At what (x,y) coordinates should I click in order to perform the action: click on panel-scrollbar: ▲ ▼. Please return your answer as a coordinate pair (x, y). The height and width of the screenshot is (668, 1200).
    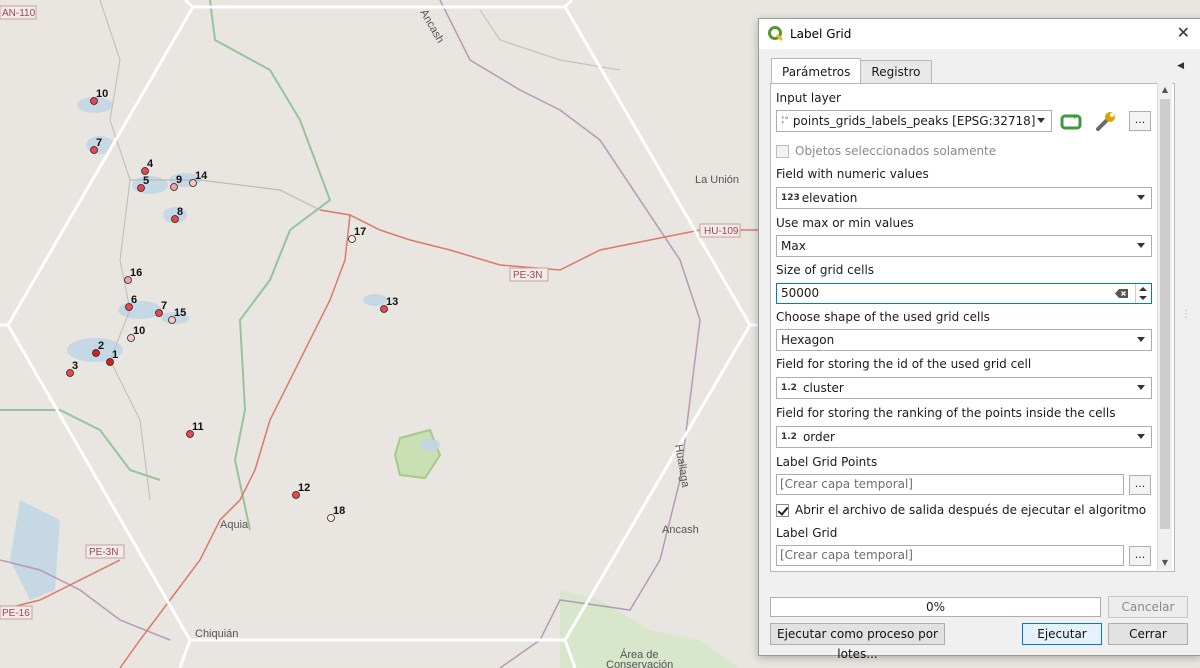
    Looking at the image, I should click on (1164, 326).